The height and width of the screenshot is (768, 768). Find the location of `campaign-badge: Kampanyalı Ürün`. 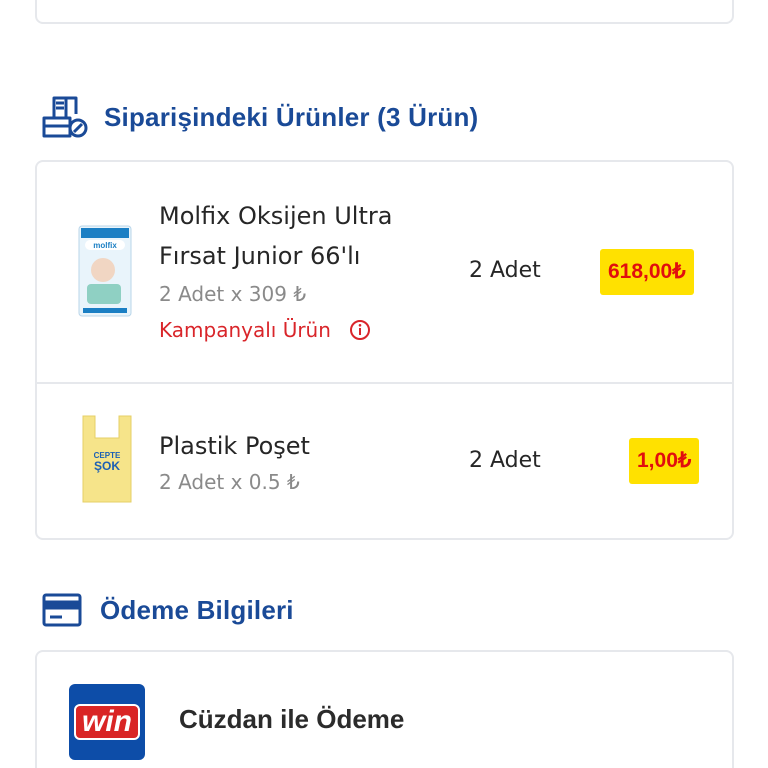

campaign-badge: Kampanyalı Ürün is located at coordinates (265, 330).